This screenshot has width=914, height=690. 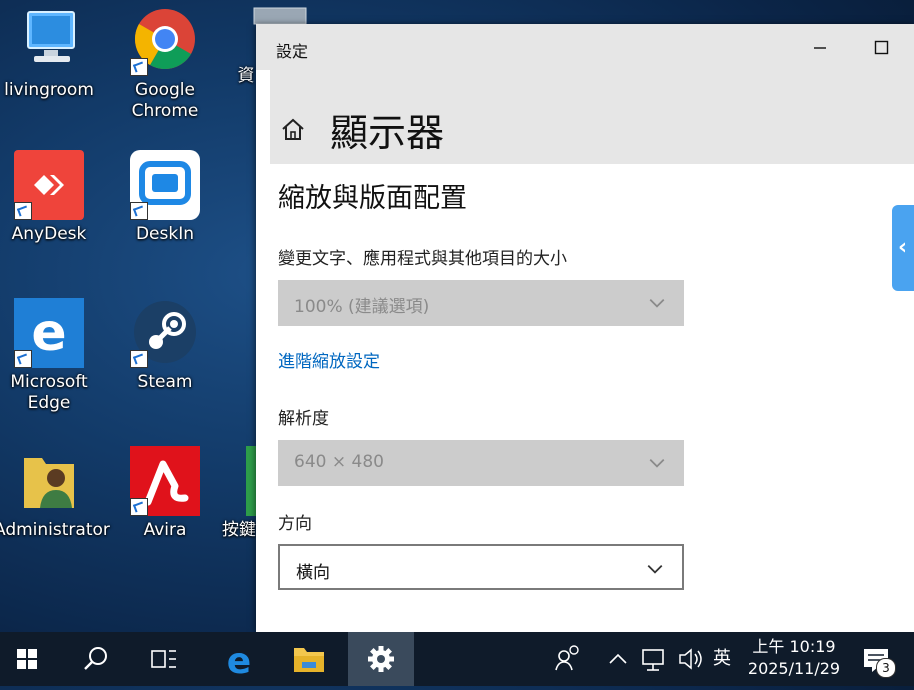 I want to click on edge-icon: e, so click(x=239, y=661).